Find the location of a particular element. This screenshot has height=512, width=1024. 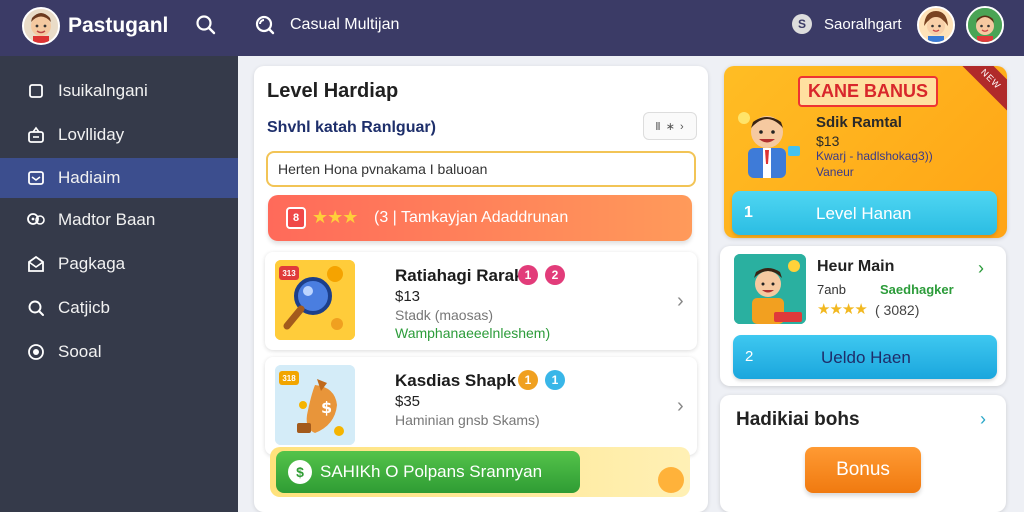

money-bag-thumbnail: $ 318 is located at coordinates (315, 405).